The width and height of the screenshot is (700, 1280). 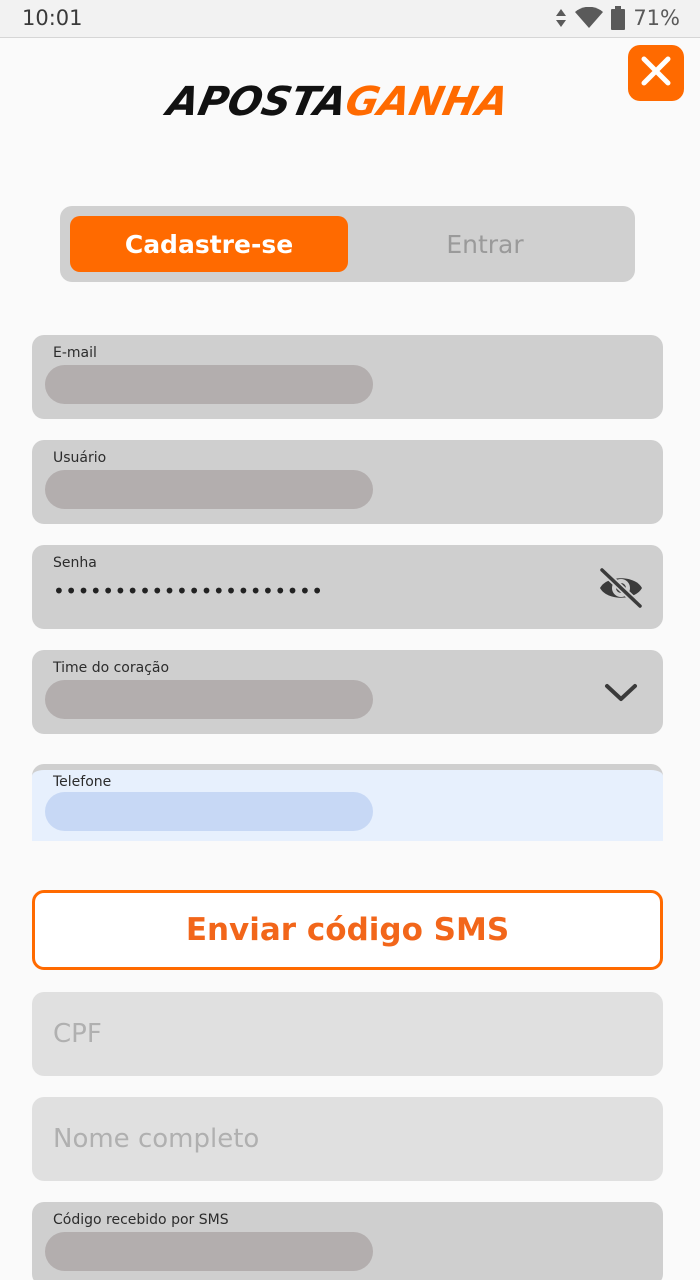 I want to click on email-field: E-mail, so click(x=347, y=377).